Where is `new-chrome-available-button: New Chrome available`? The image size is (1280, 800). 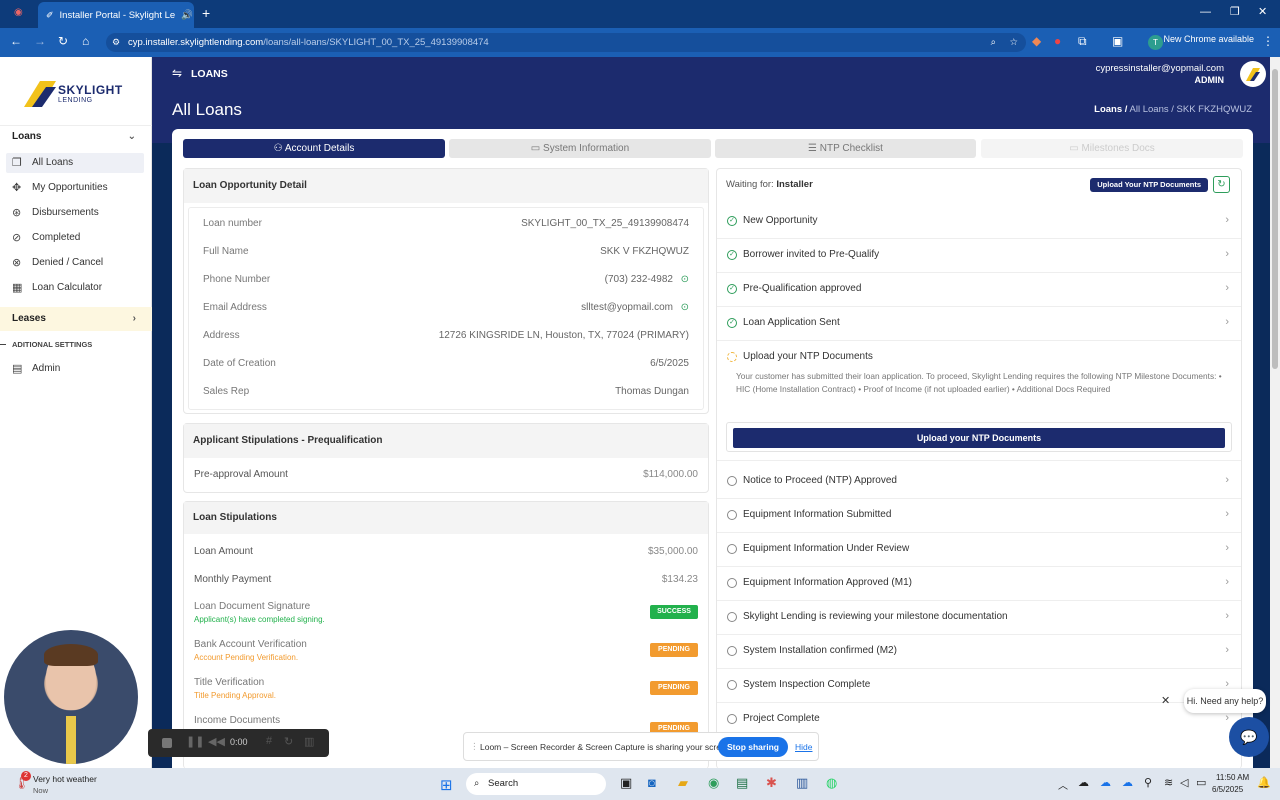
new-chrome-available-button: New Chrome available is located at coordinates (1208, 39).